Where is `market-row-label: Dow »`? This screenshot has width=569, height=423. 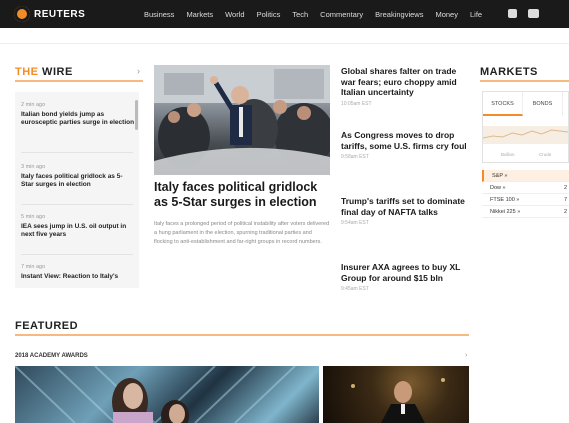
market-row-label: Dow » is located at coordinates (498, 188).